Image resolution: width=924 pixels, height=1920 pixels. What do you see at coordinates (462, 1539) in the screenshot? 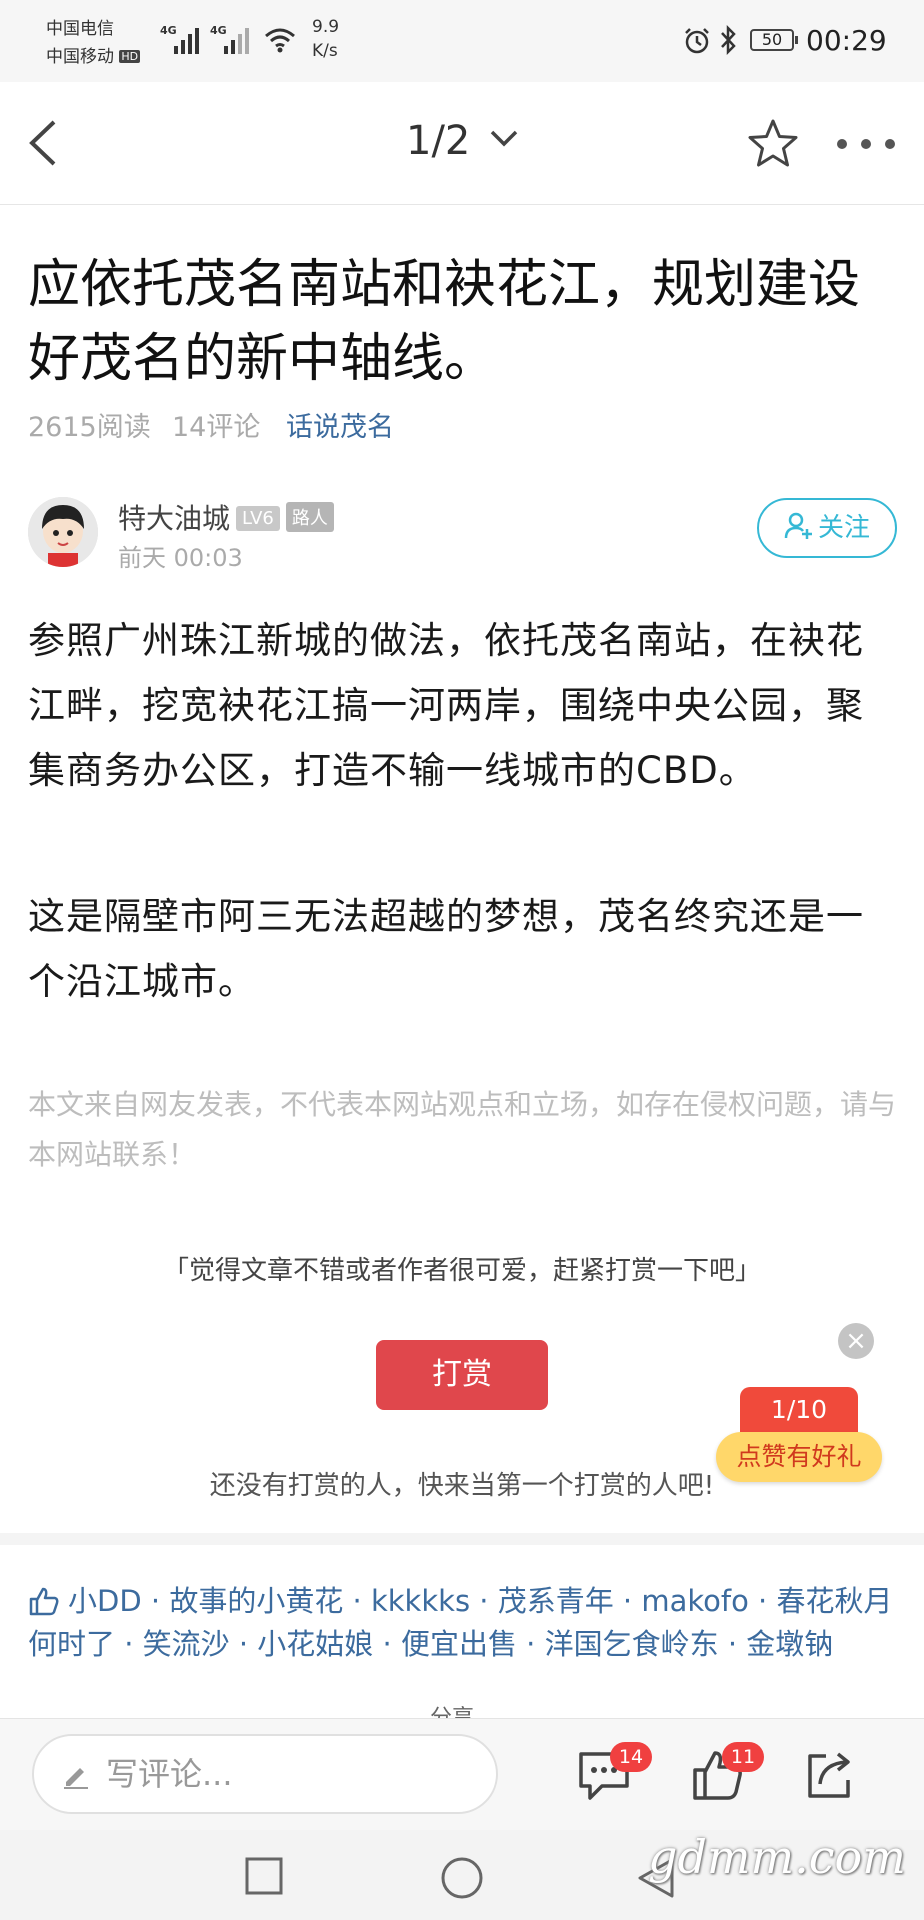
I see `section-divider` at bounding box center [462, 1539].